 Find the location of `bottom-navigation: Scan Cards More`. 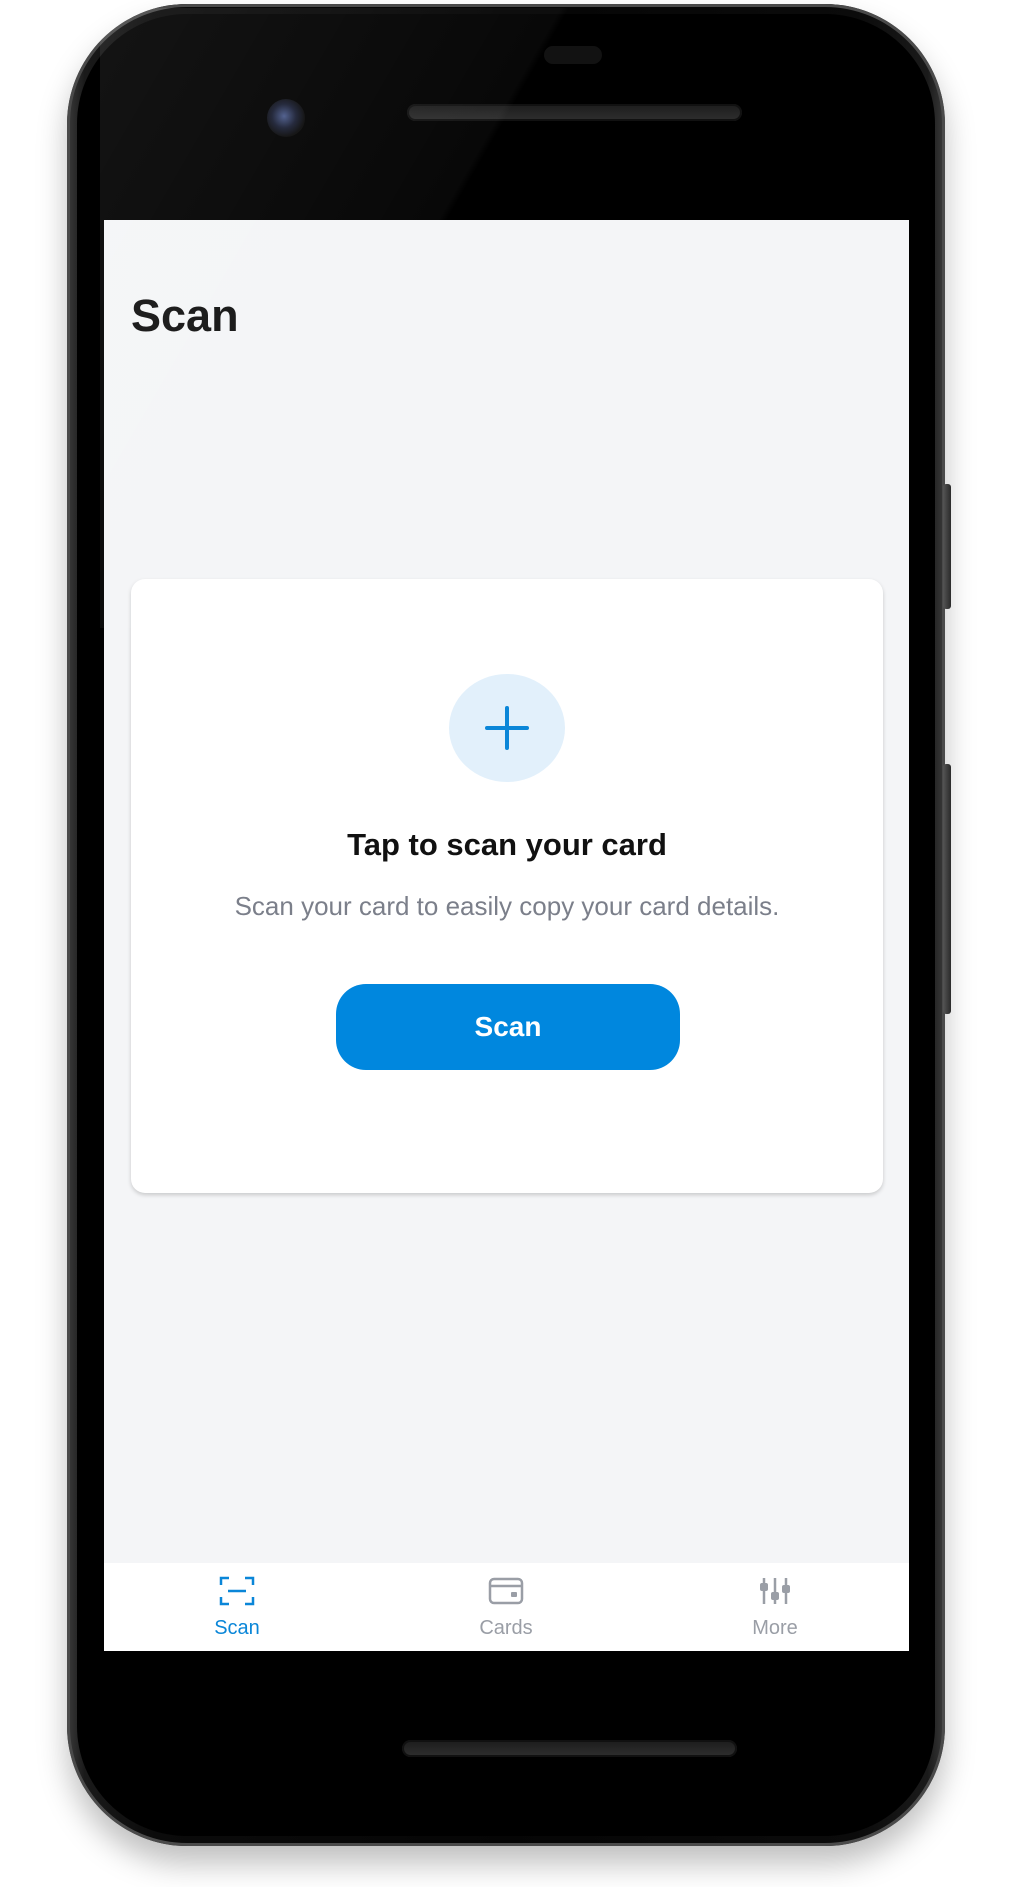

bottom-navigation: Scan Cards More is located at coordinates (506, 1607).